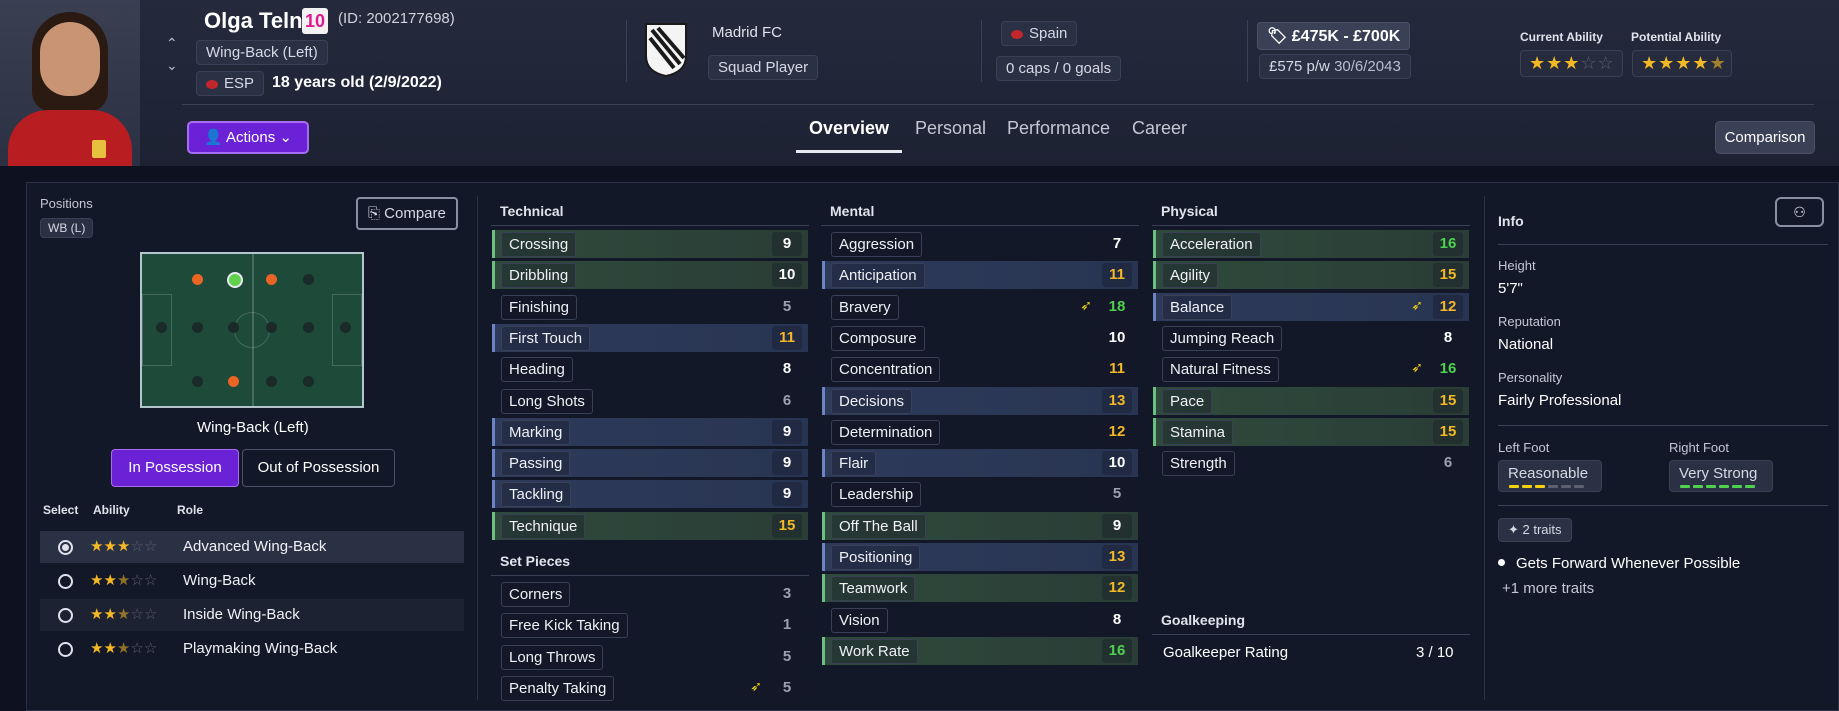 Image resolution: width=1839 pixels, height=711 pixels. Describe the element at coordinates (650, 625) in the screenshot. I see `attribute-row: Free Kick Taking 1` at that location.